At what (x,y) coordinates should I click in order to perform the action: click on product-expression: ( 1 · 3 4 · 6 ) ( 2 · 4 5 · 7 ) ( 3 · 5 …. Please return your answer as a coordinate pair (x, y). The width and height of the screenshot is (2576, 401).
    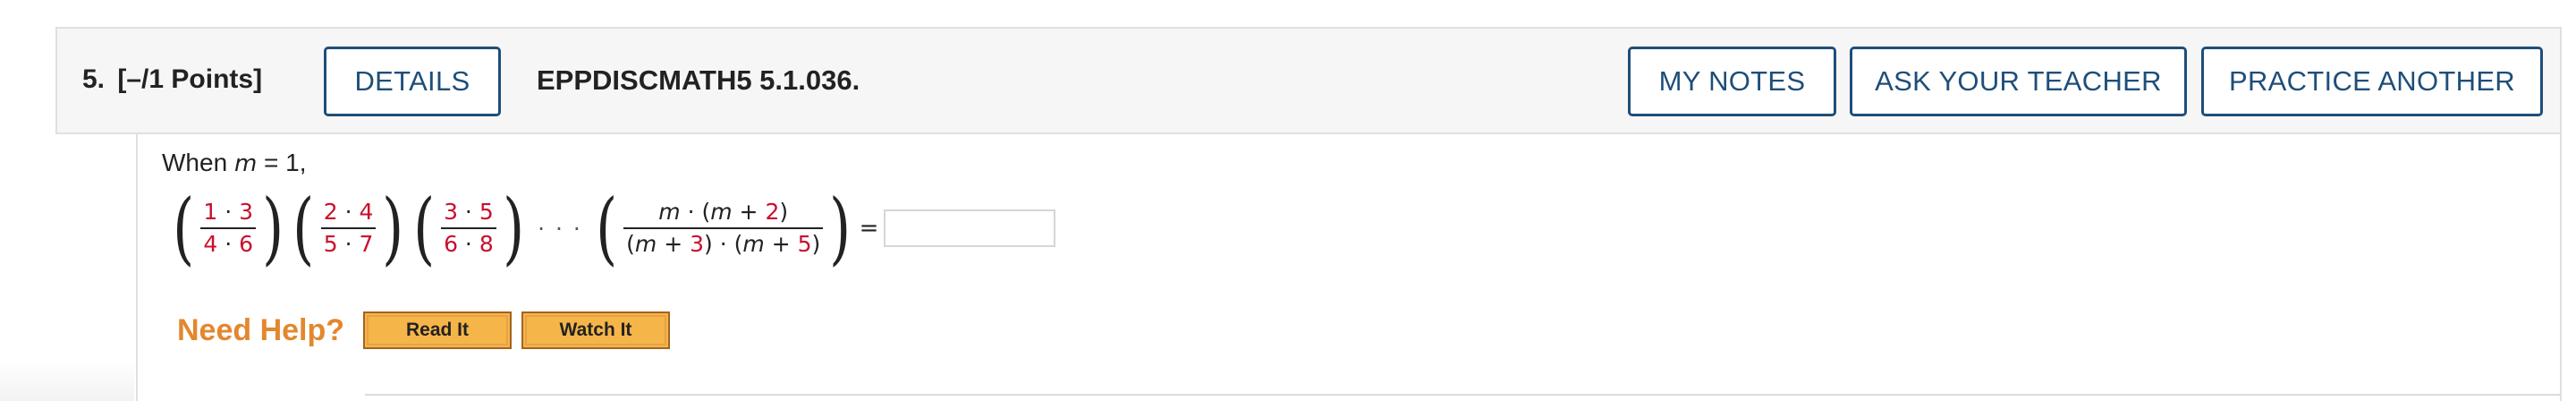
    Looking at the image, I should click on (612, 228).